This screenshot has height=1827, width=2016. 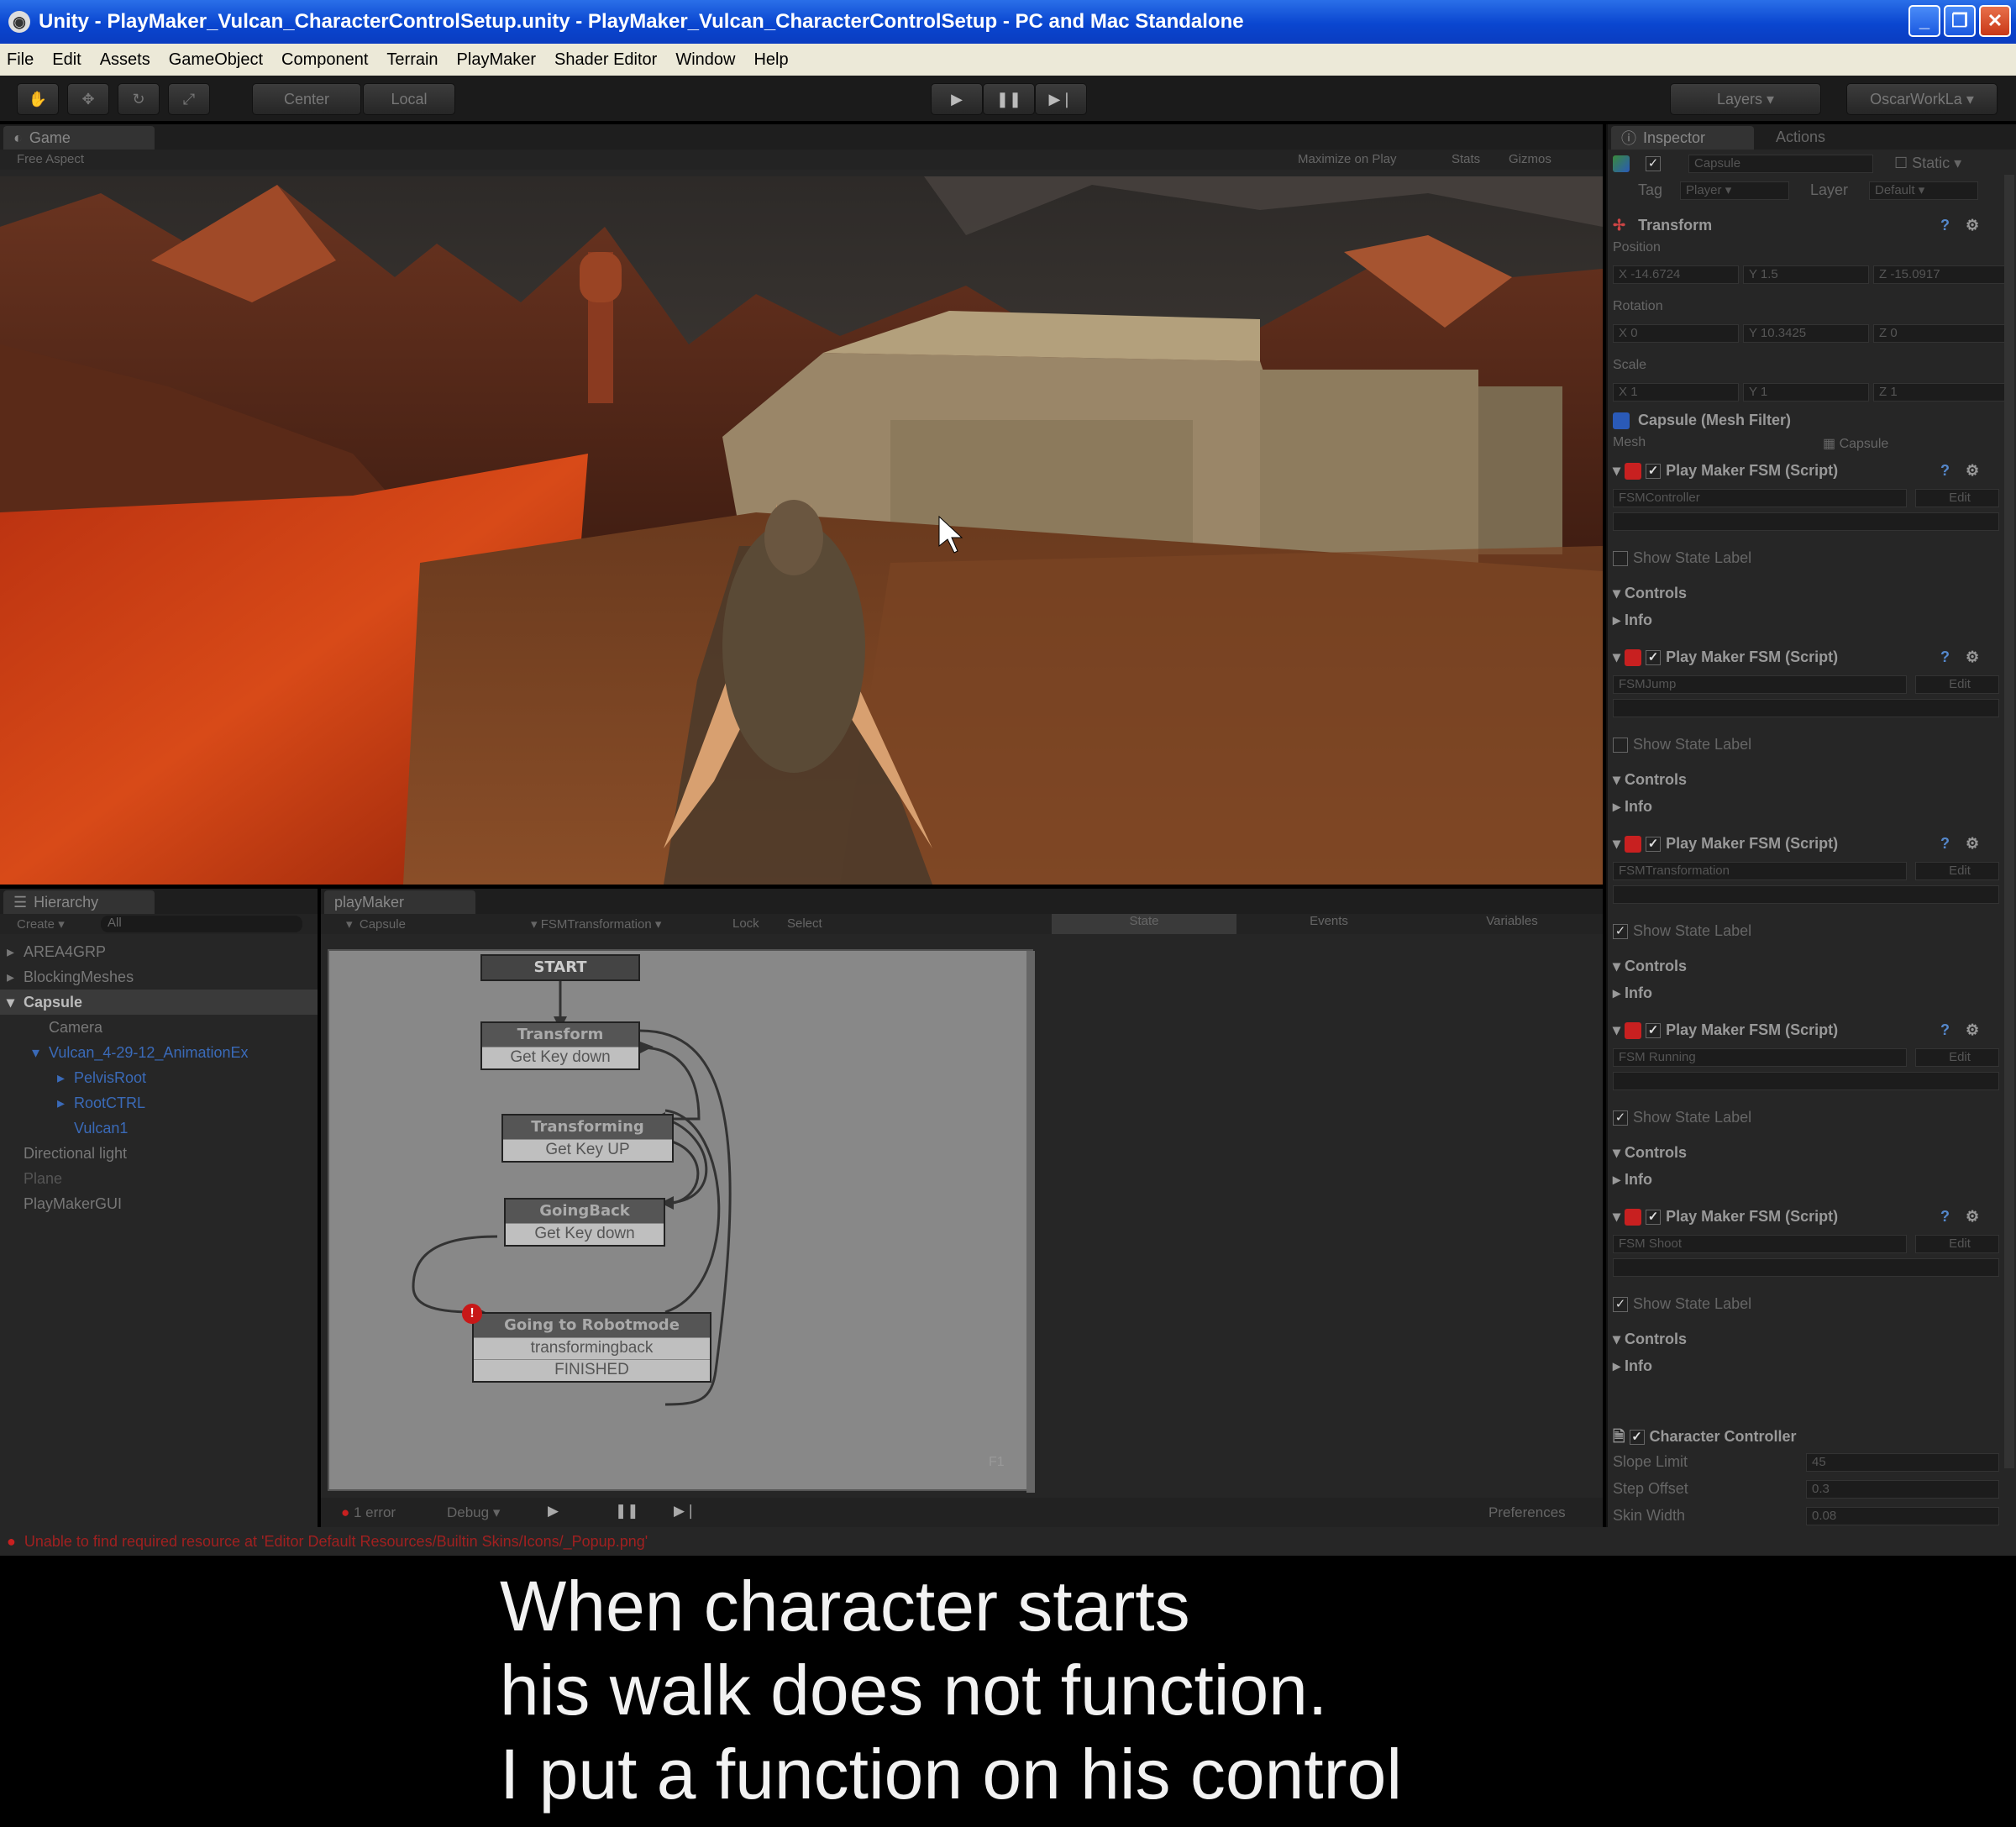 I want to click on hierarchy-item: PlayMakerGUI, so click(x=159, y=1203).